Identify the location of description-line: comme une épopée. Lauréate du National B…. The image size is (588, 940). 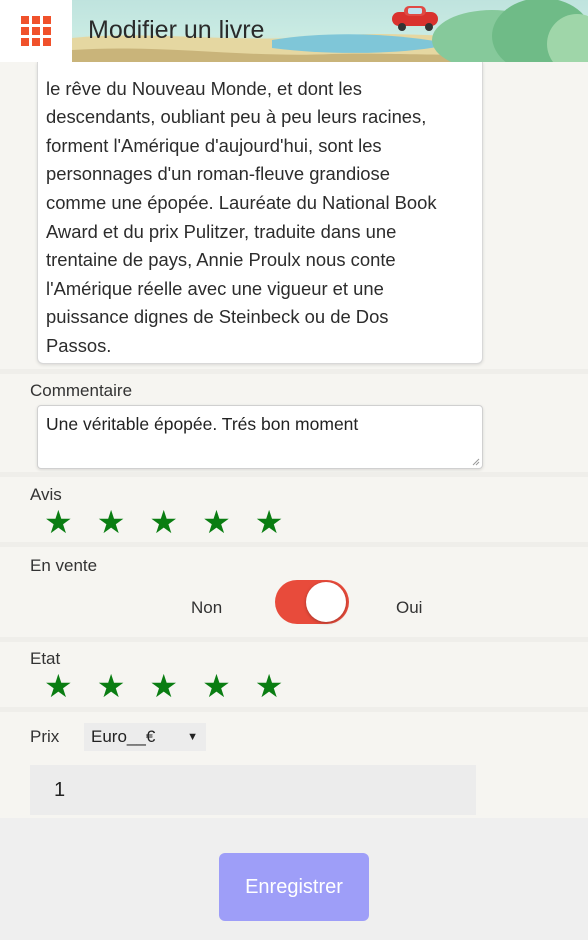
(241, 202).